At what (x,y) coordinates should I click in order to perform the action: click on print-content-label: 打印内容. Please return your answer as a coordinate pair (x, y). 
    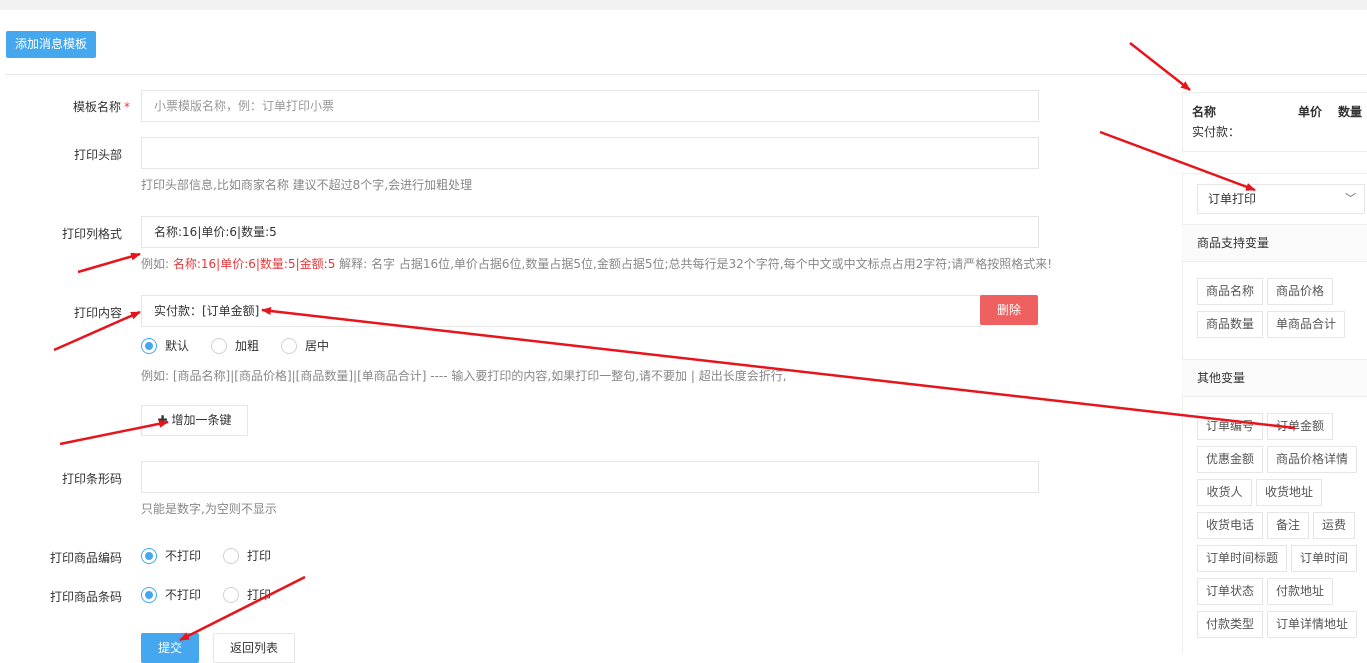
    Looking at the image, I should click on (97, 313).